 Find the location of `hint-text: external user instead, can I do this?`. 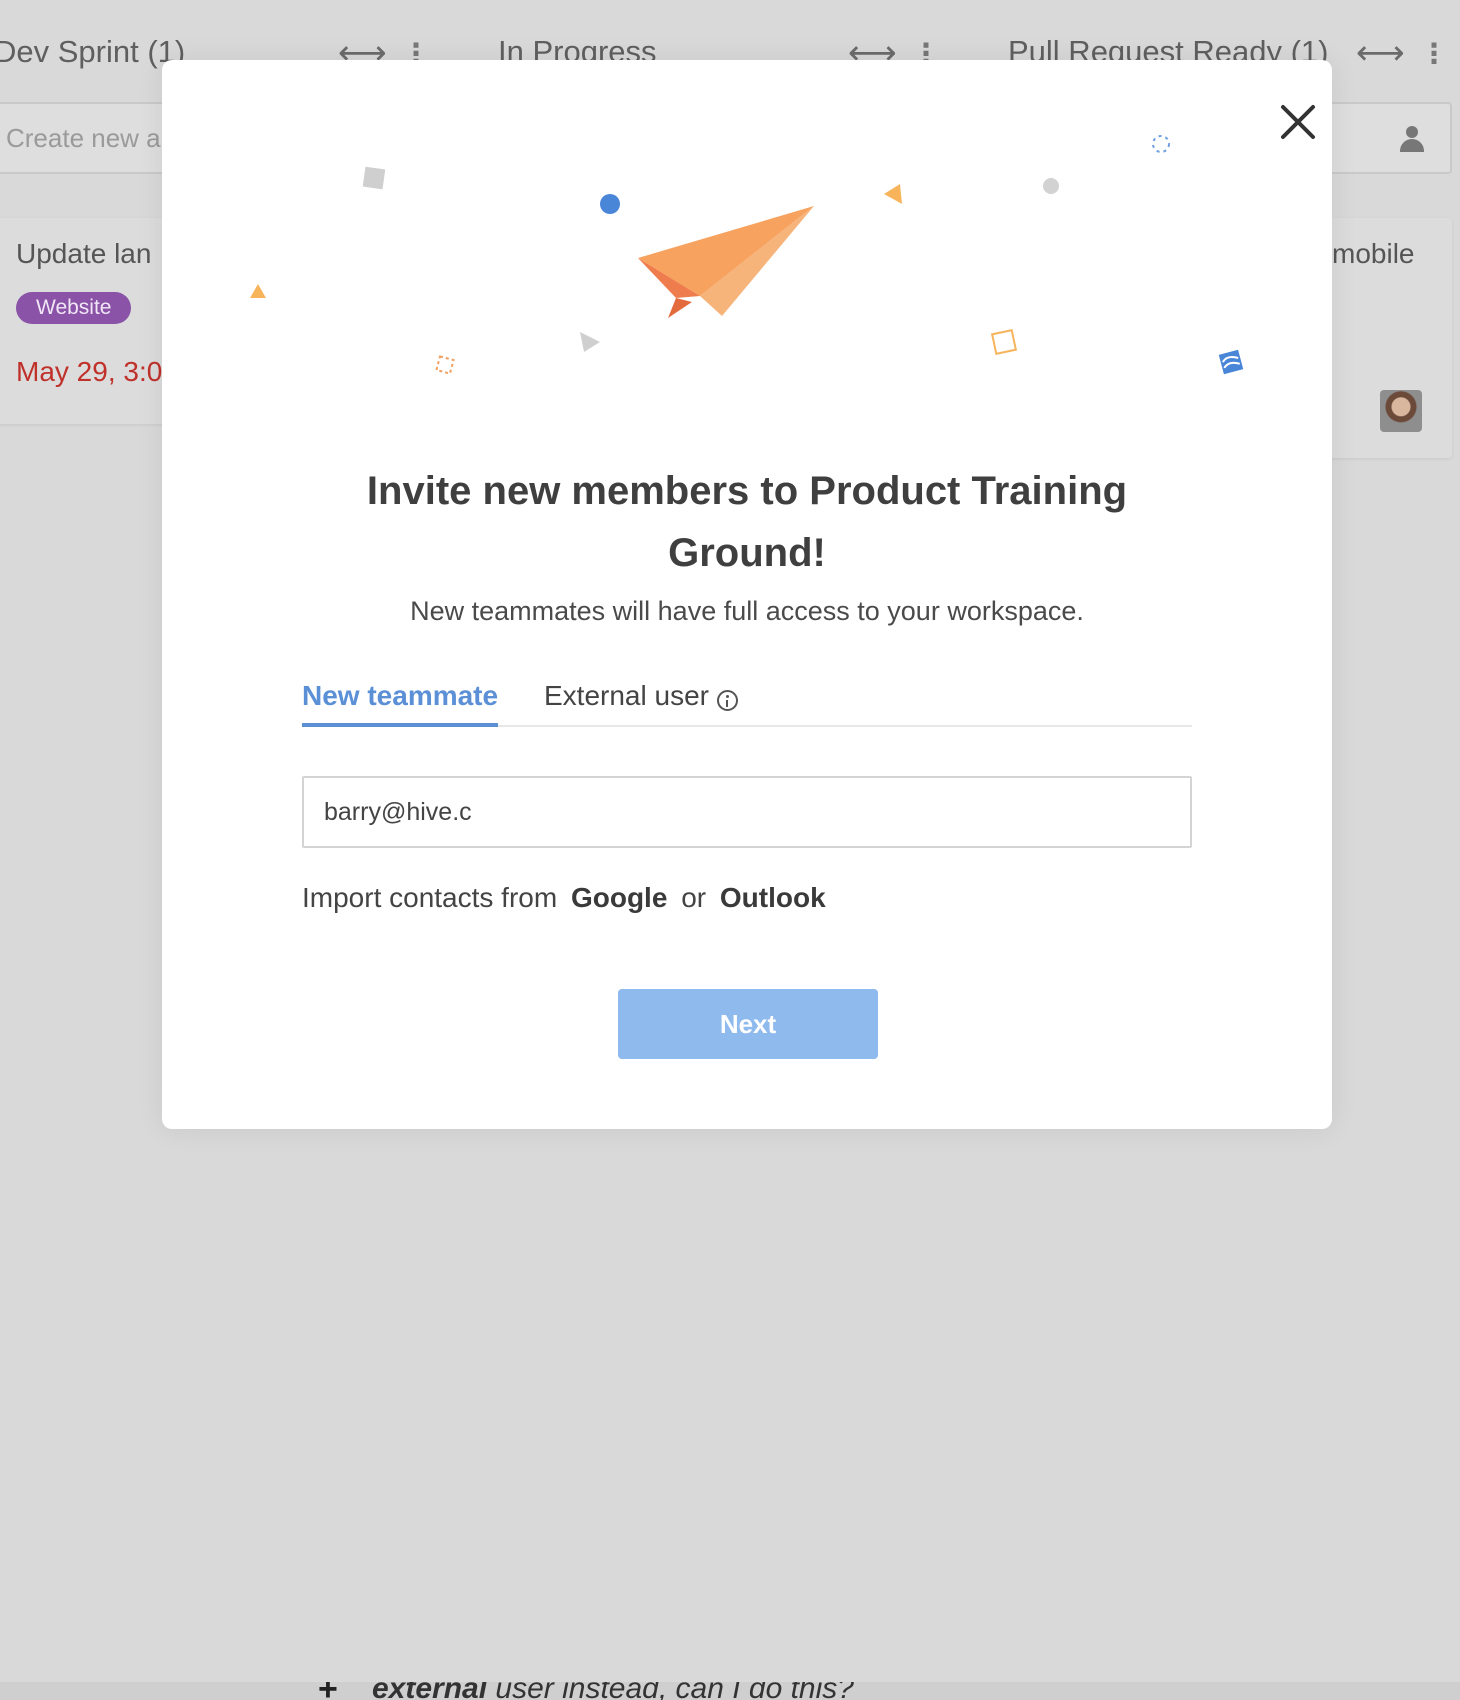

hint-text: external user instead, can I do this? is located at coordinates (613, 1691).